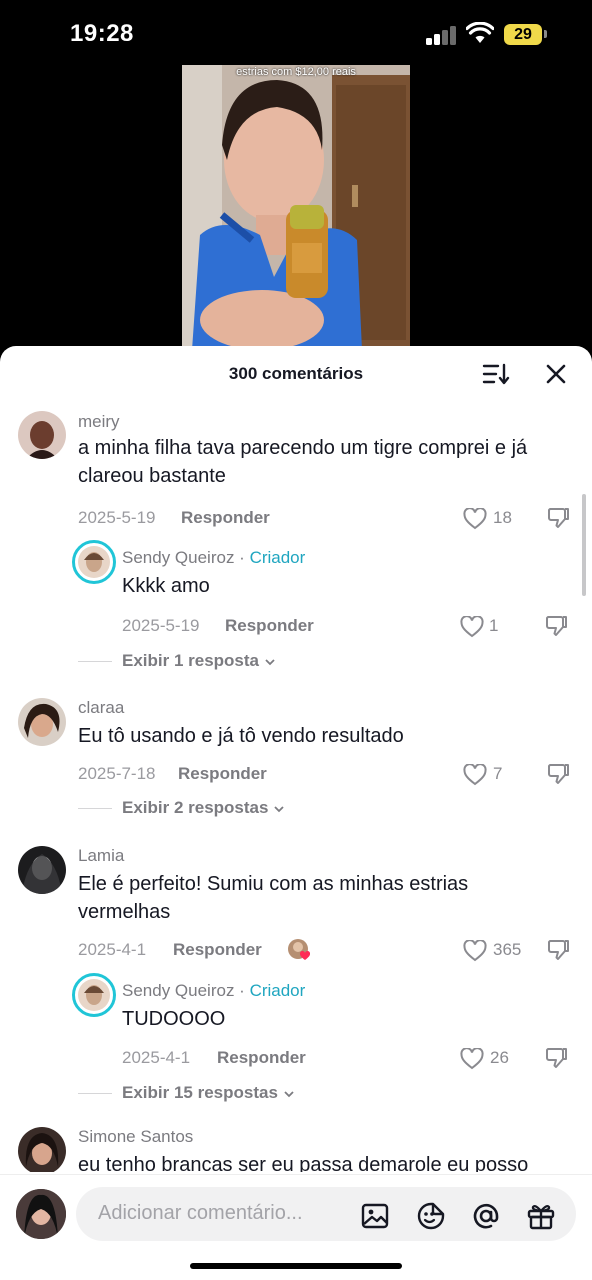 Image resolution: width=592 pixels, height=1280 pixels. What do you see at coordinates (101, 856) in the screenshot?
I see `comment-username: Lamia` at bounding box center [101, 856].